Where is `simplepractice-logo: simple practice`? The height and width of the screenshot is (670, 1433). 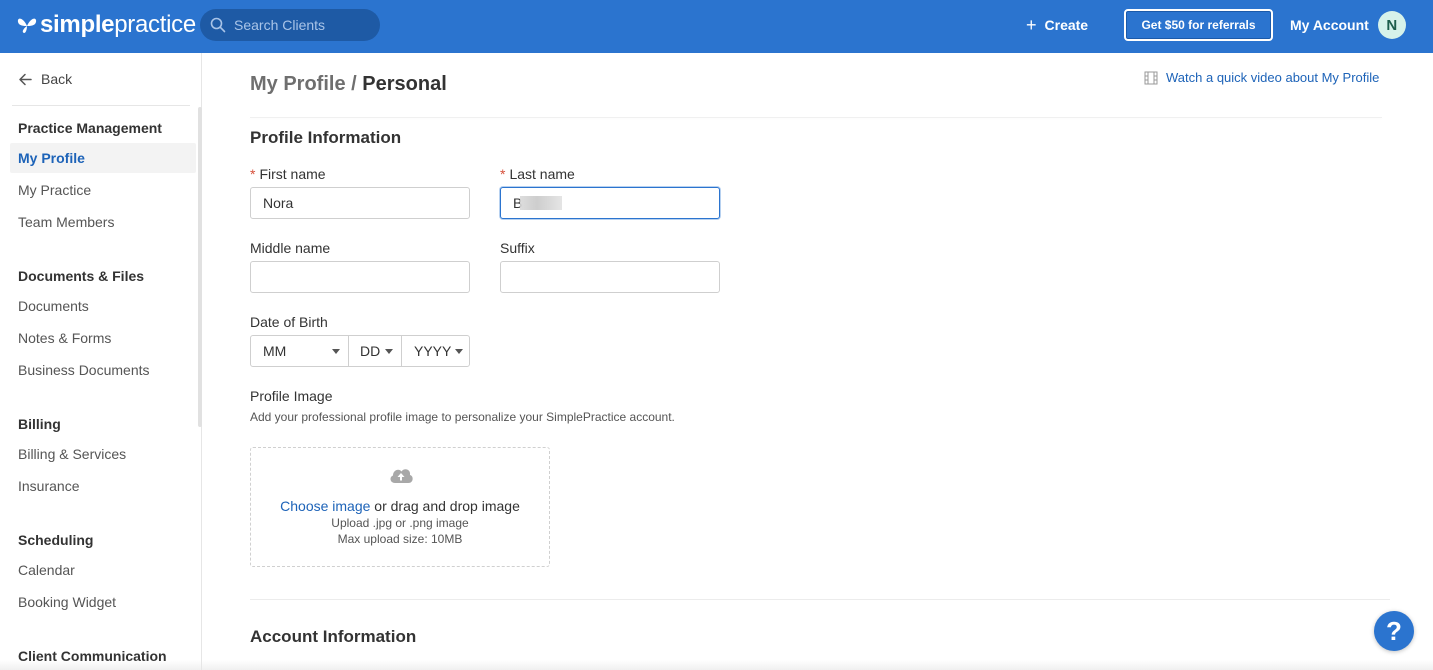 simplepractice-logo: simple practice is located at coordinates (106, 25).